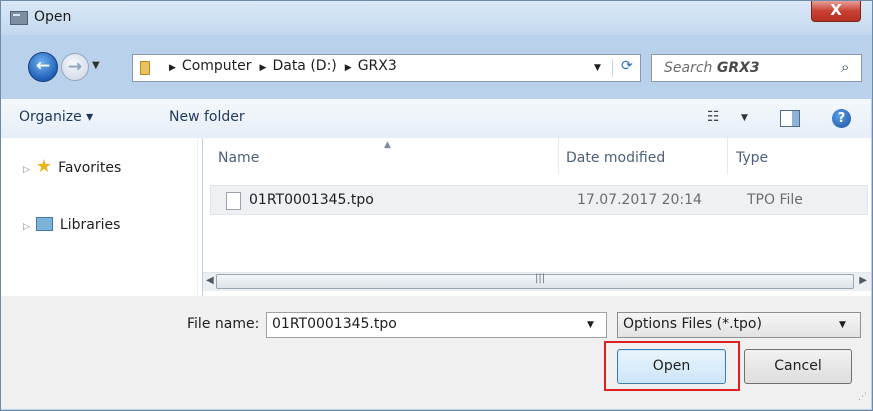 The image size is (873, 411). Describe the element at coordinates (44, 224) in the screenshot. I see `libraries-icon` at that location.